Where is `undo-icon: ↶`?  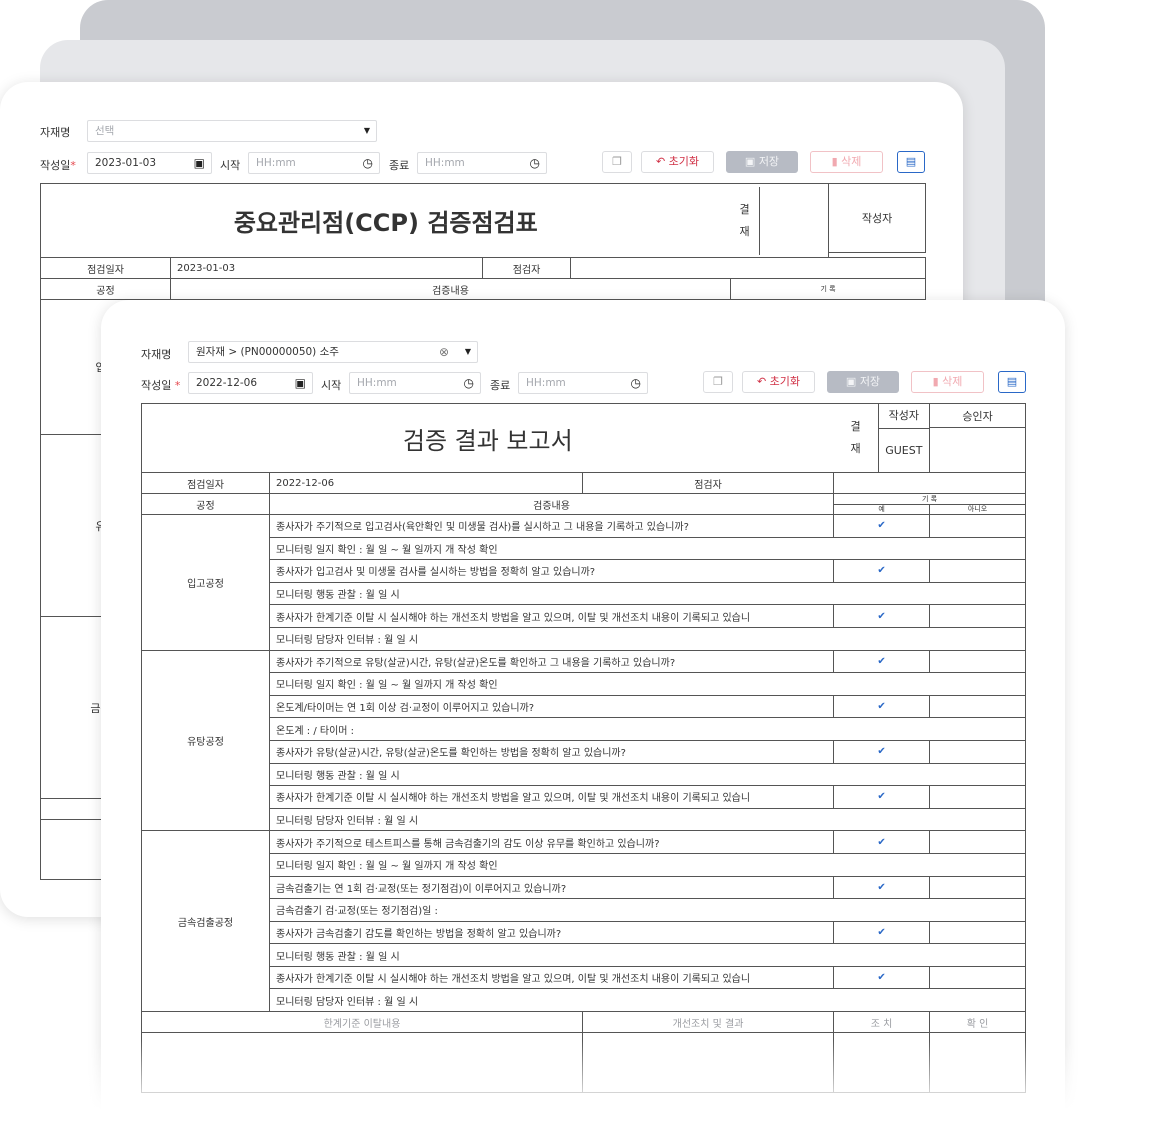 undo-icon: ↶ is located at coordinates (763, 381).